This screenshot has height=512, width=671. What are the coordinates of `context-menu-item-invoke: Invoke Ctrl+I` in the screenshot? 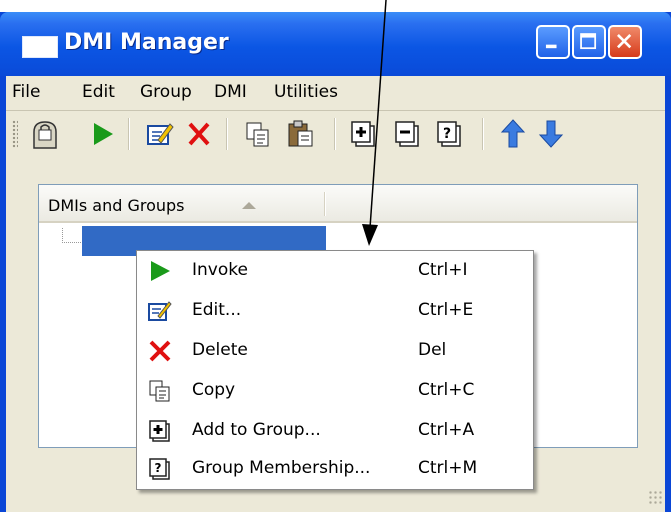 It's located at (335, 271).